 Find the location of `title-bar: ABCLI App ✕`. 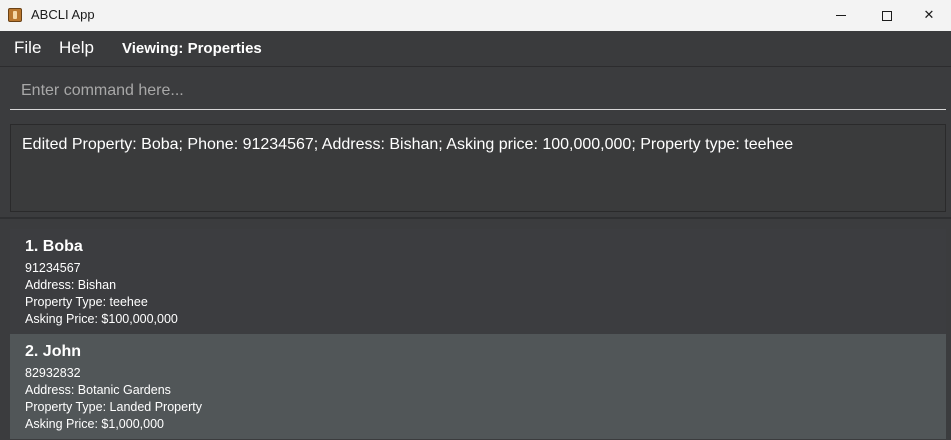

title-bar: ABCLI App ✕ is located at coordinates (475, 15).